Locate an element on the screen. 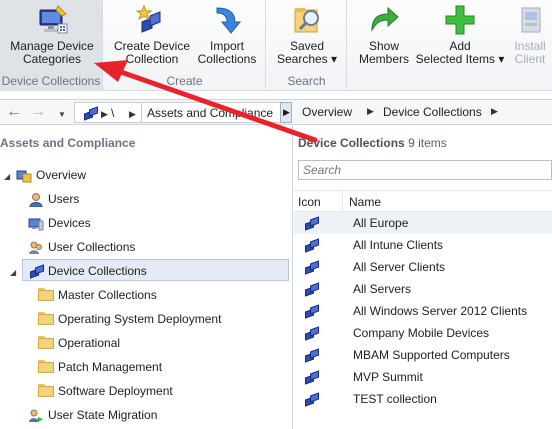 This screenshot has height=429, width=552. group-label-search: Search is located at coordinates (306, 81).